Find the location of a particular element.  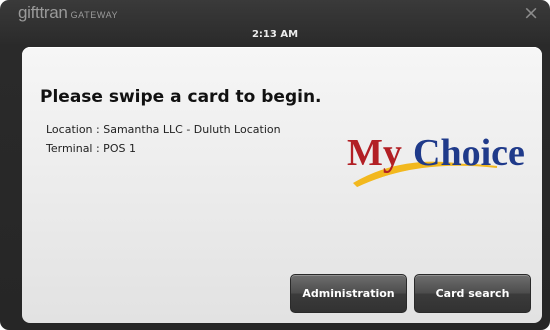

mychoice-logo: My Choice is located at coordinates (442, 162).